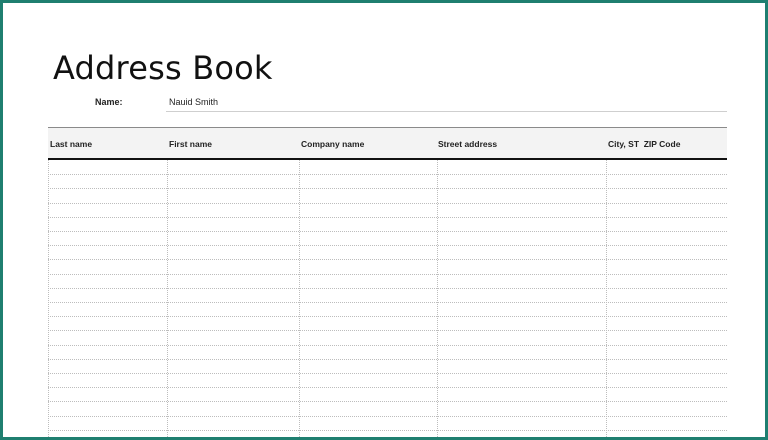  Describe the element at coordinates (163, 68) in the screenshot. I see `page-title: Address Book` at that location.